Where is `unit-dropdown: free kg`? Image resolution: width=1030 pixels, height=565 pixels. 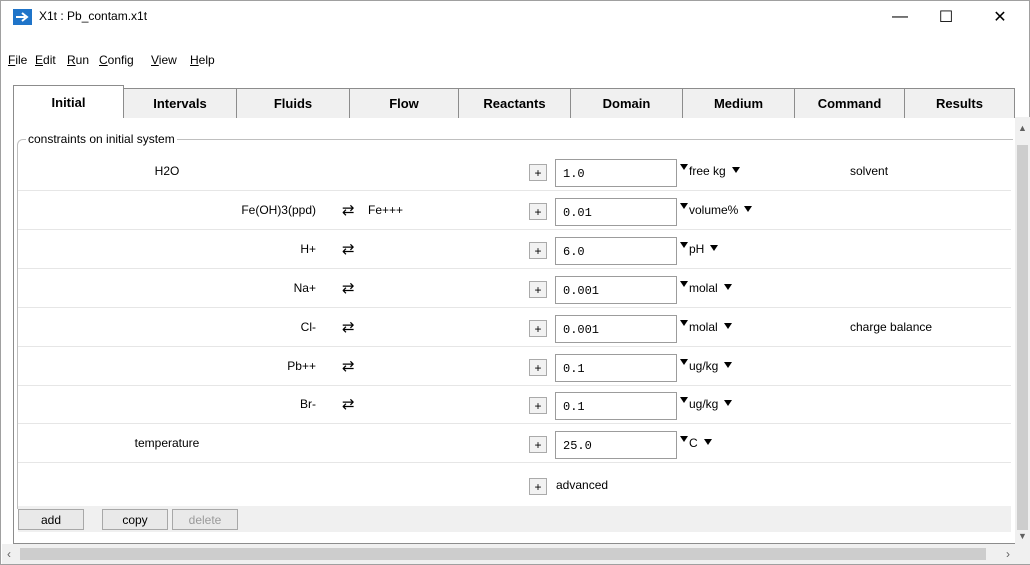
unit-dropdown: free kg is located at coordinates (714, 171).